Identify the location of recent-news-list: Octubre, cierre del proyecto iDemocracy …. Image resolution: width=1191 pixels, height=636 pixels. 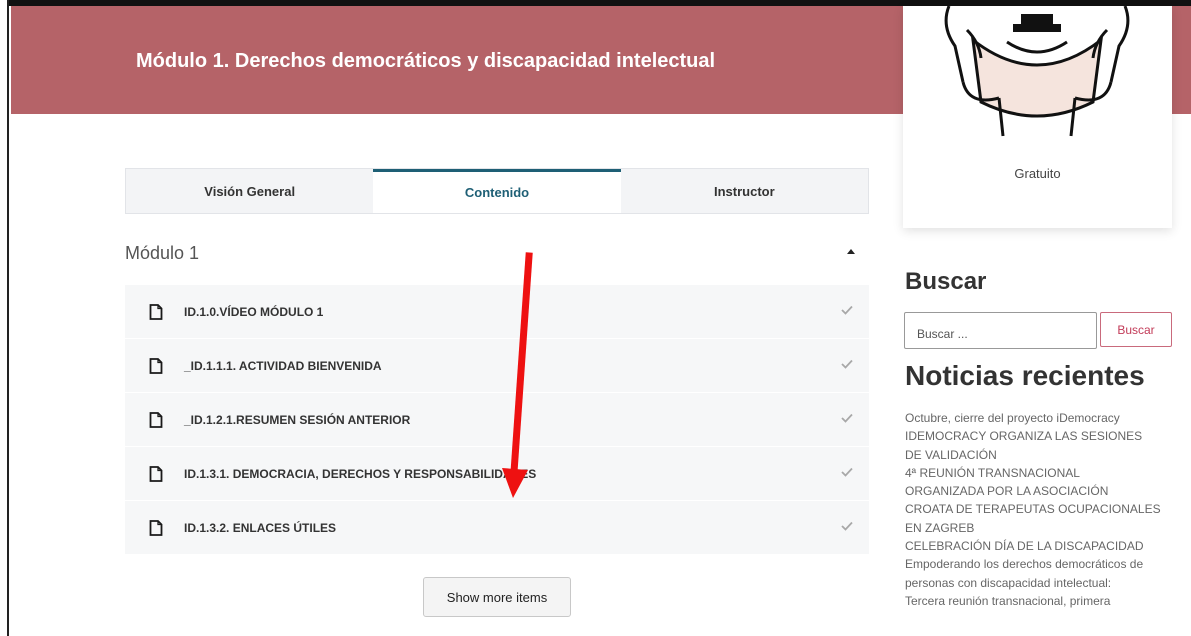
(1041, 509).